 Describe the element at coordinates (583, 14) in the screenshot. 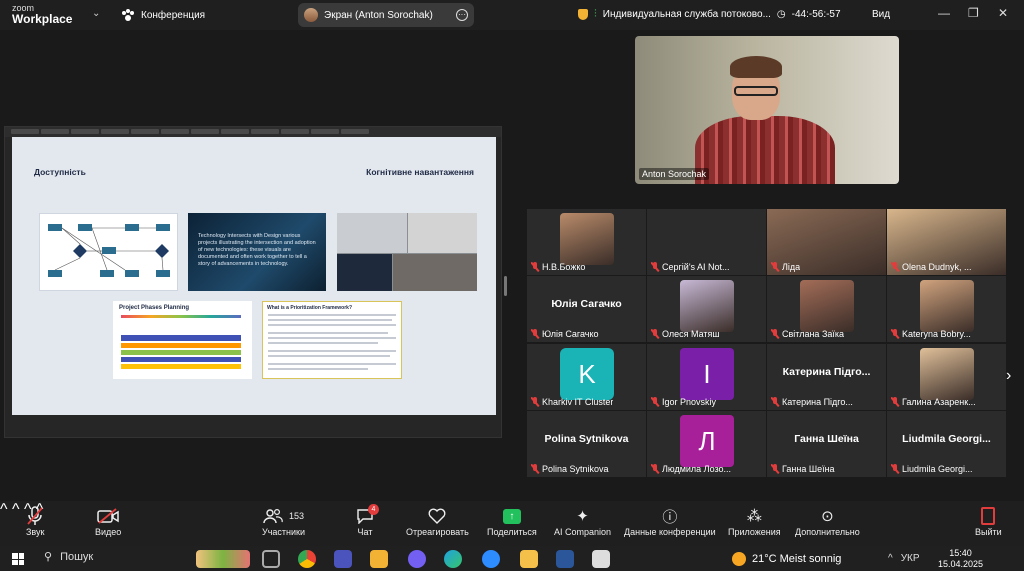

I see `shield-icon` at that location.